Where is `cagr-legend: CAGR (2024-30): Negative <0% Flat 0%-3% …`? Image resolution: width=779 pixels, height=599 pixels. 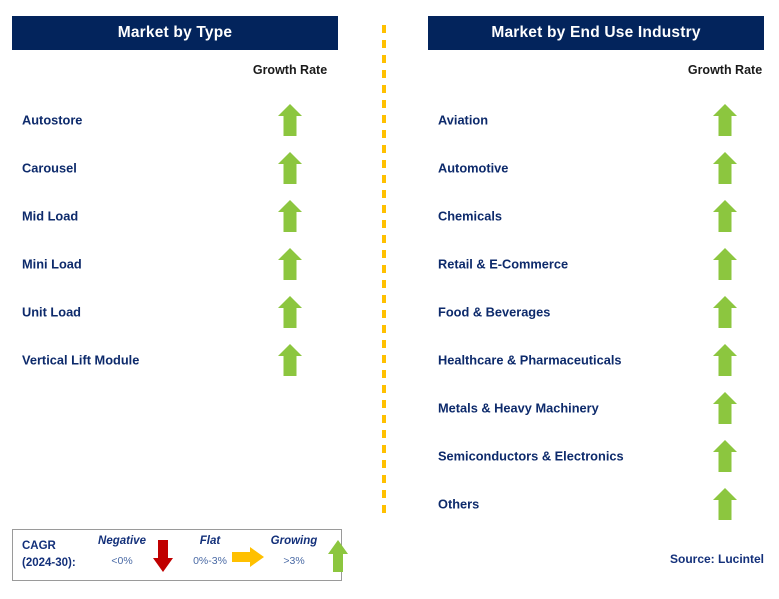
cagr-legend: CAGR (2024-30): Negative <0% Flat 0%-3% … is located at coordinates (180, 555).